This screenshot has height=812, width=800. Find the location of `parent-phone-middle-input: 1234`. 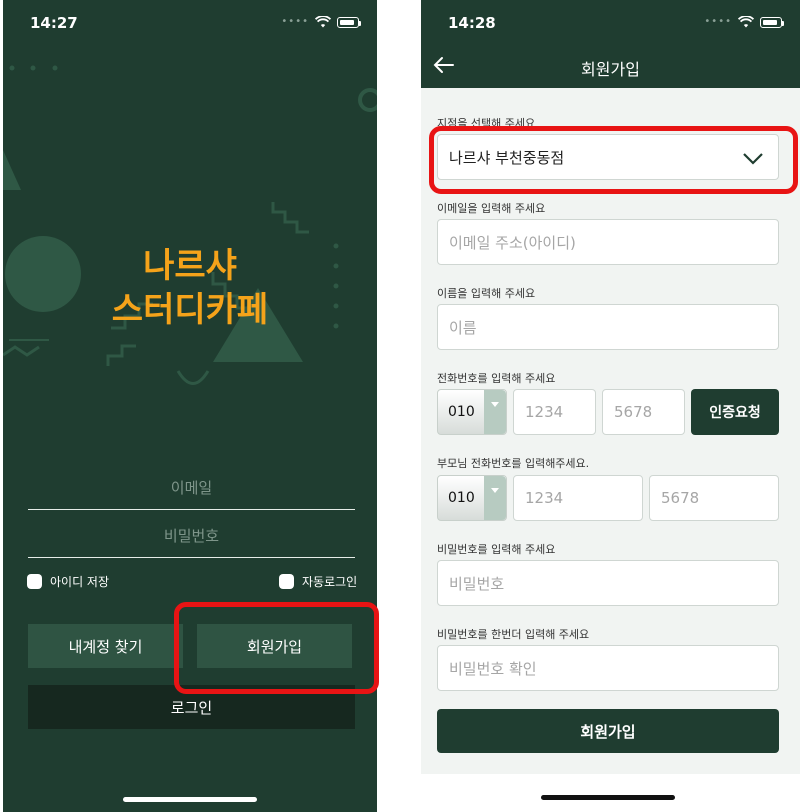

parent-phone-middle-input: 1234 is located at coordinates (578, 498).